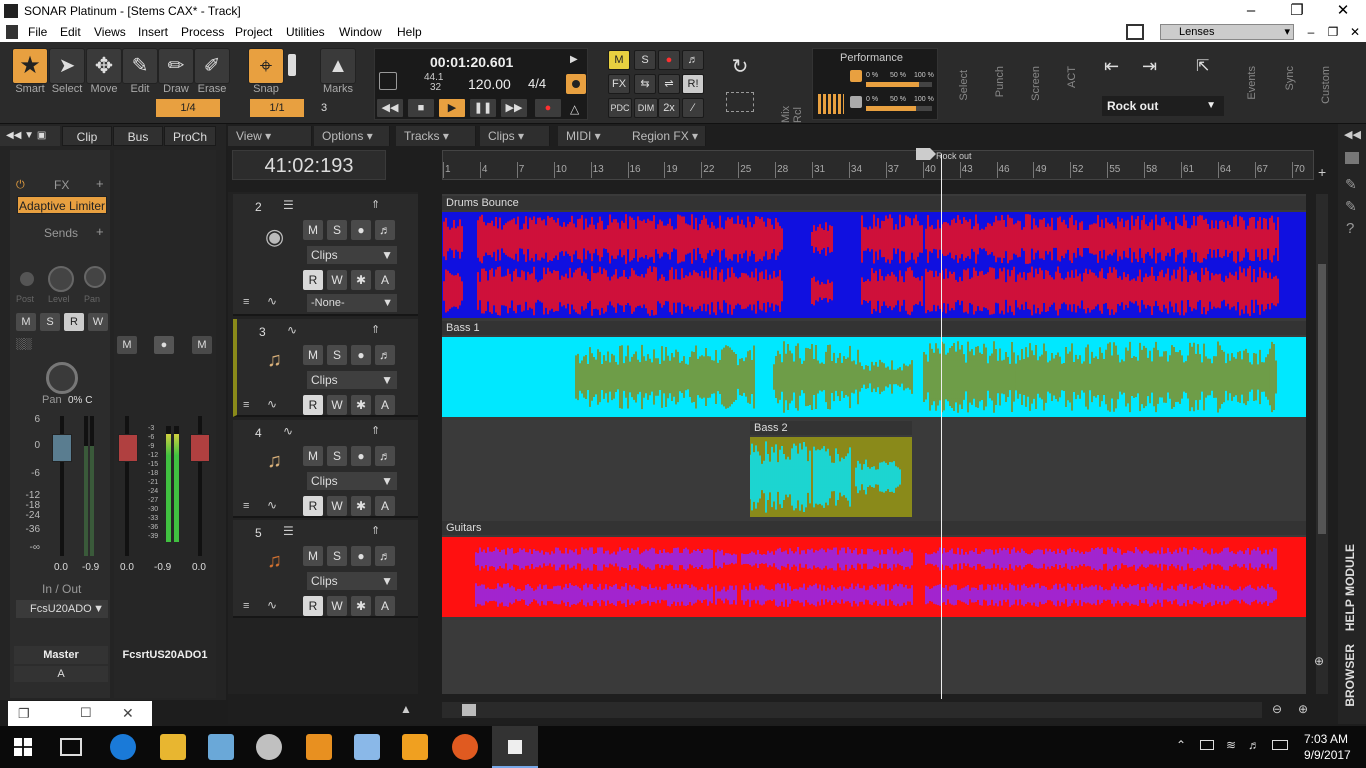 This screenshot has width=1366, height=768. What do you see at coordinates (375, 329) in the screenshot?
I see `track-collapse-icon: ⇑` at bounding box center [375, 329].